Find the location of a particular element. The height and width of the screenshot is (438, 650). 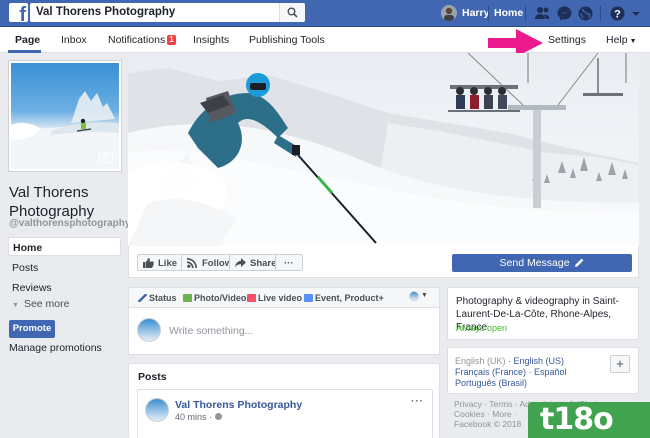

help-caret-icon: ▼ is located at coordinates (633, 41).